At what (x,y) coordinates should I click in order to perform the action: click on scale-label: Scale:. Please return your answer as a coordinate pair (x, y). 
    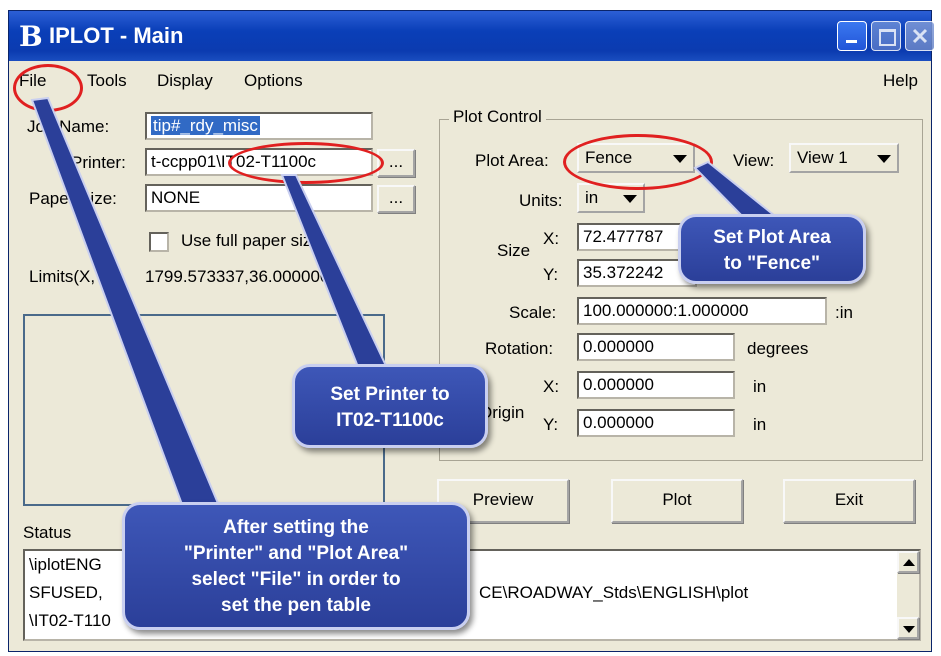
    Looking at the image, I should click on (533, 312).